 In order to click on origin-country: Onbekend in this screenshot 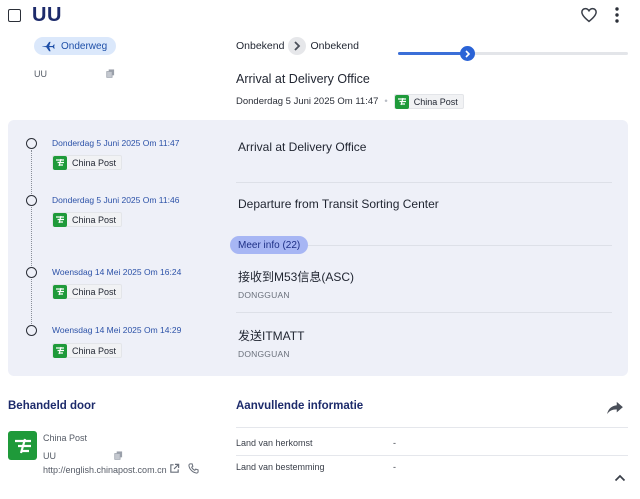, I will do `click(260, 46)`.